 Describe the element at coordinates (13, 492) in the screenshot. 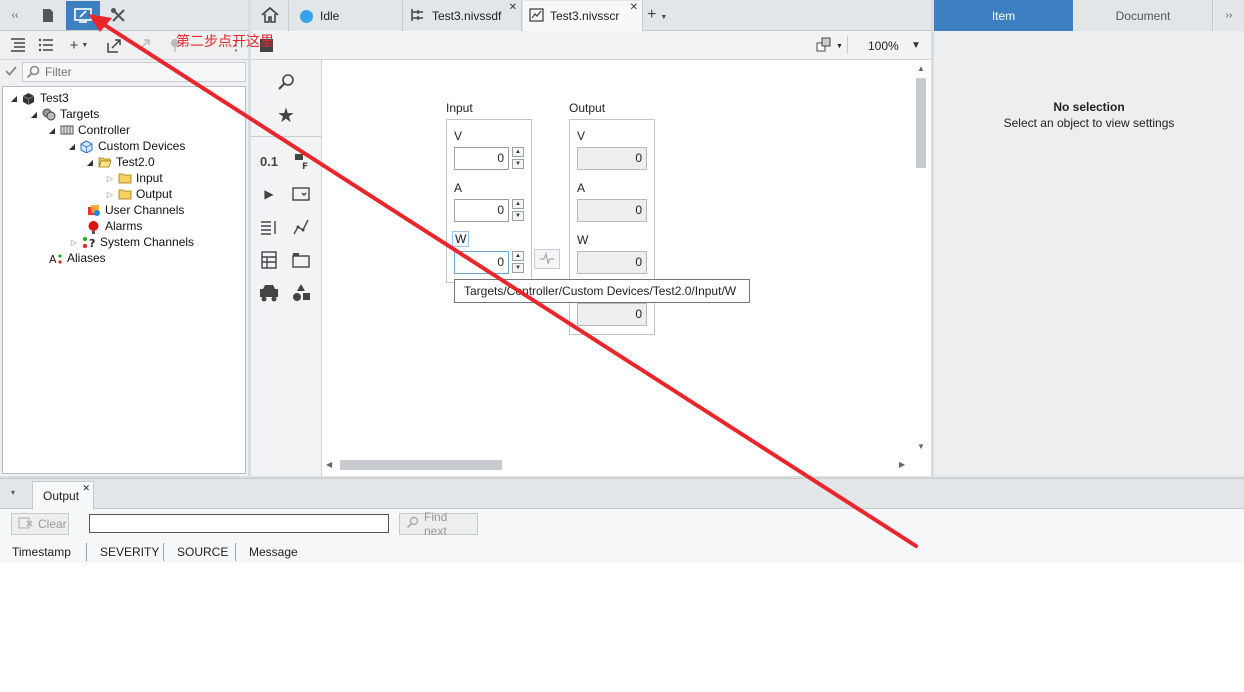

I see `collapse-output-icon: ▾` at that location.